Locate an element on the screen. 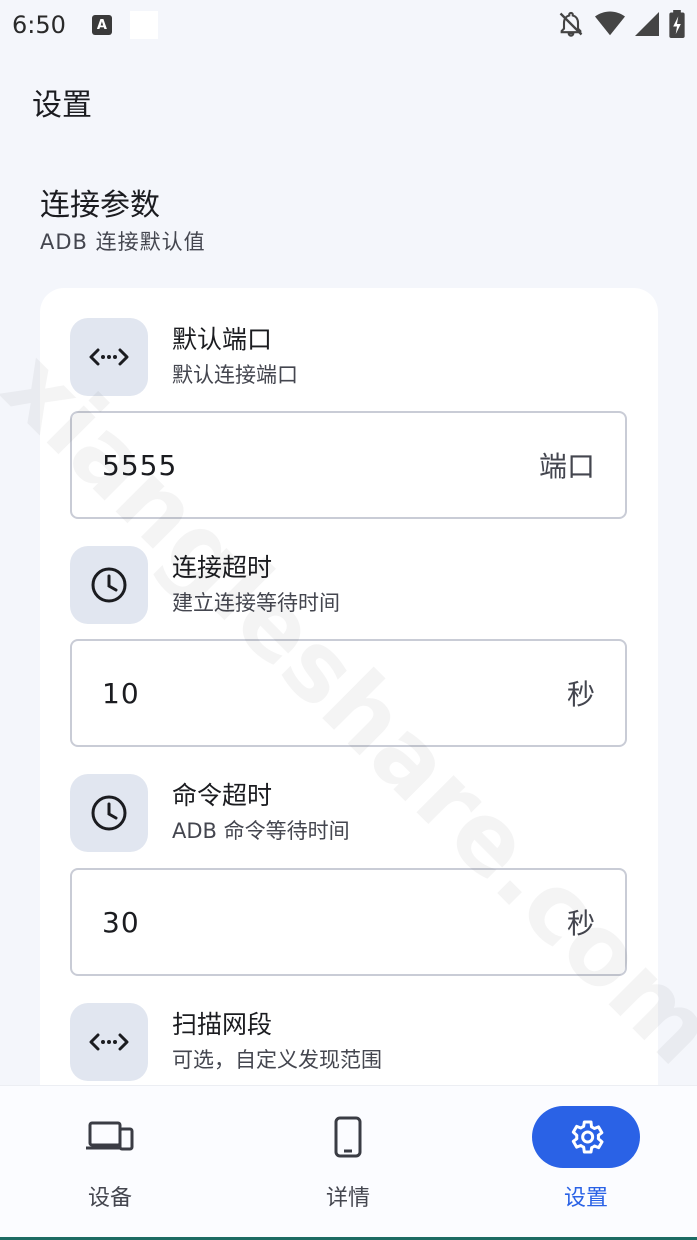  setting-title: 默认端口 is located at coordinates (222, 339).